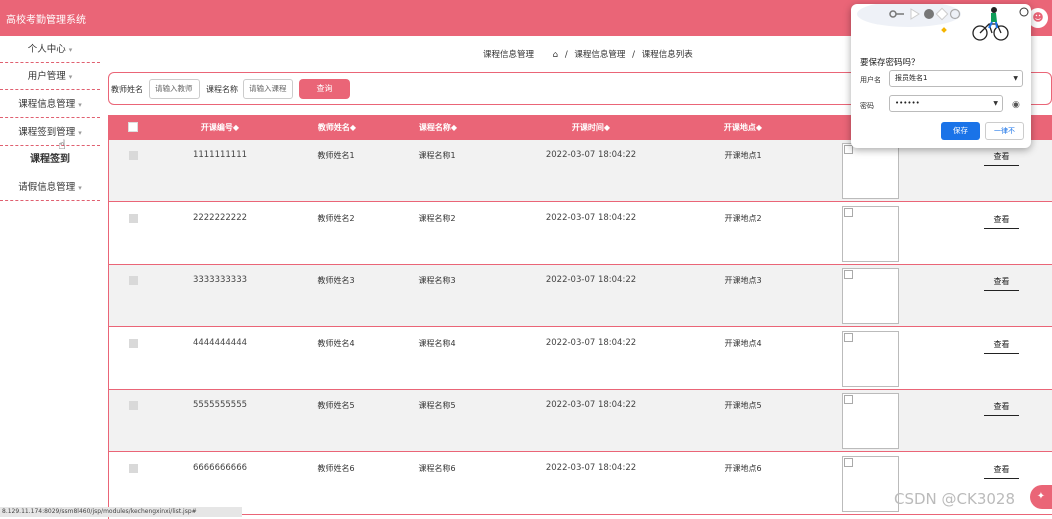 Image resolution: width=1052 pixels, height=519 pixels. Describe the element at coordinates (50, 277) in the screenshot. I see `sidebar: 个人中心 ▾ 用户管理 ▾ 课程信息管理 ▾ 课程签到管理 ▾ 课程签到 请假信息管理 ▾` at that location.